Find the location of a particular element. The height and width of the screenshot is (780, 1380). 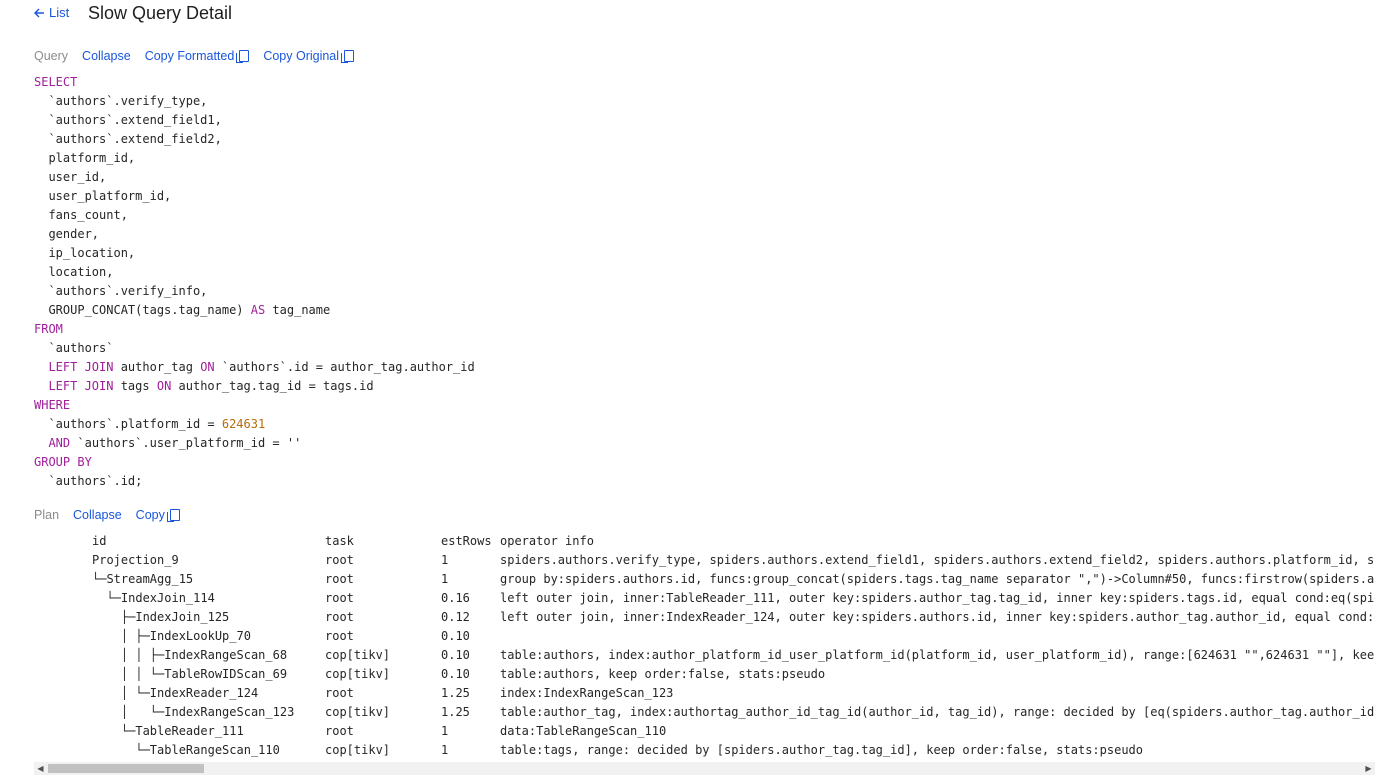

caret-left-icon: ◀ is located at coordinates (40, 768).